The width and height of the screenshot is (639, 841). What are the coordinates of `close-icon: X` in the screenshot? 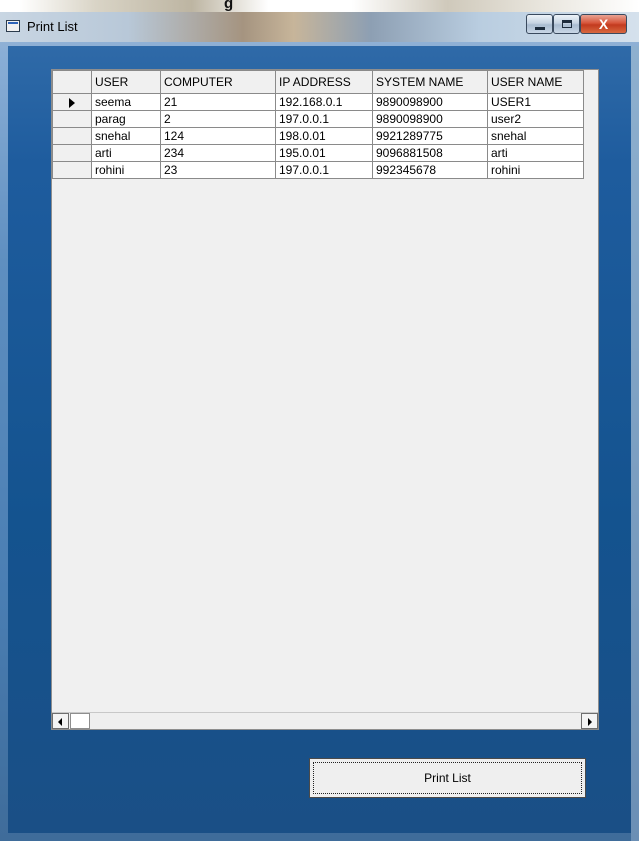 It's located at (603, 24).